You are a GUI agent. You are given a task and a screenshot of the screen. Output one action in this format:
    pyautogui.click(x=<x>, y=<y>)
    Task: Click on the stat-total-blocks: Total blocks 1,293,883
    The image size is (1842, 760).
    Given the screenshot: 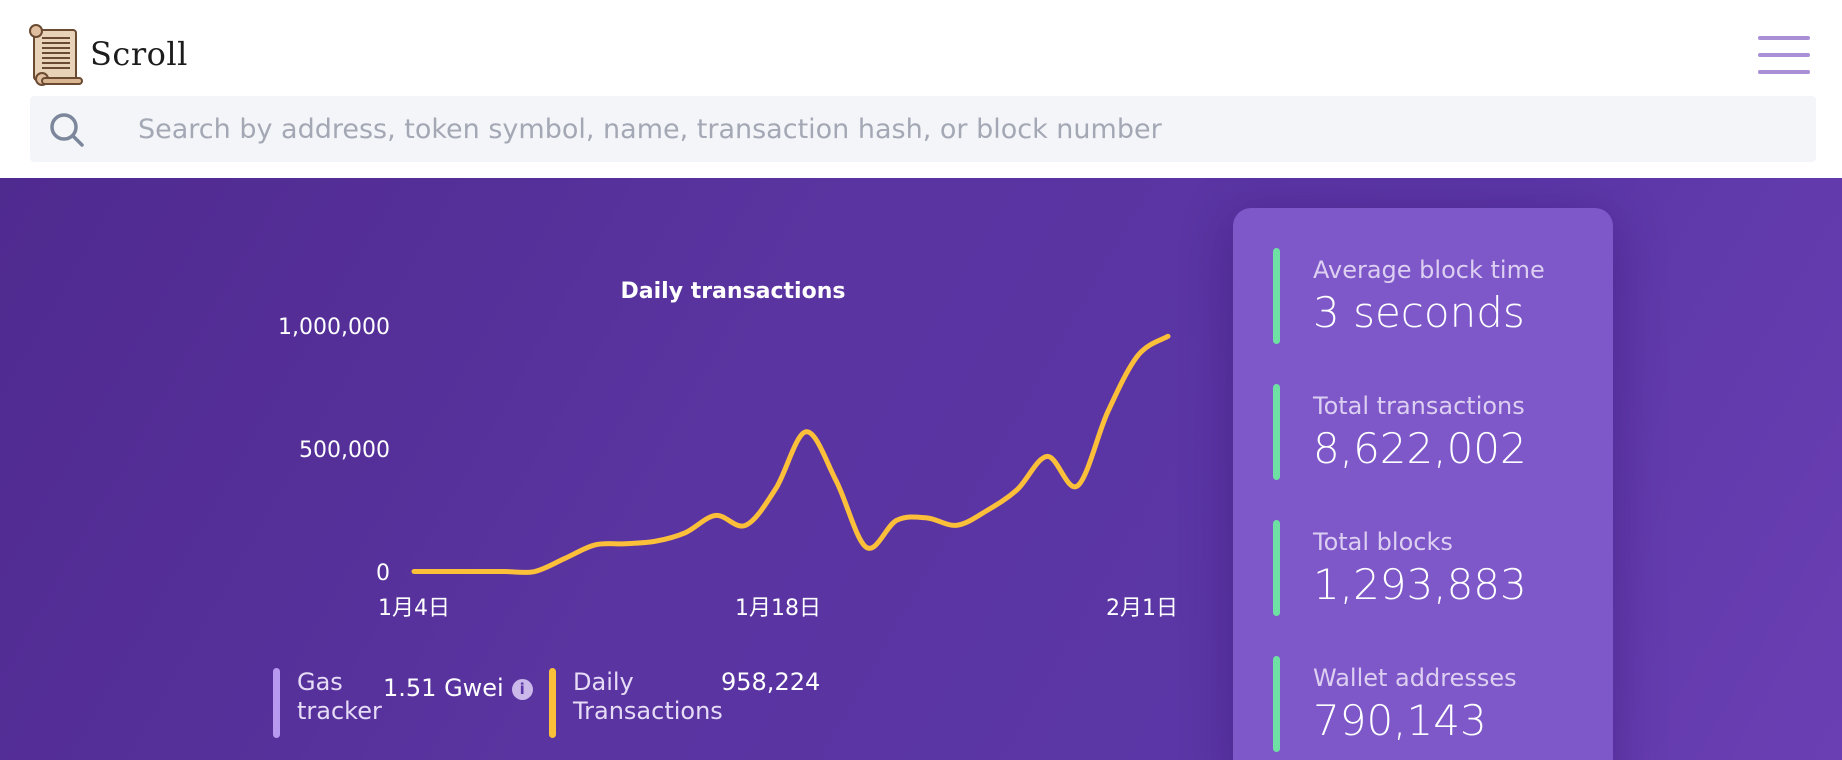 What is the action you would take?
    pyautogui.click(x=1433, y=568)
    